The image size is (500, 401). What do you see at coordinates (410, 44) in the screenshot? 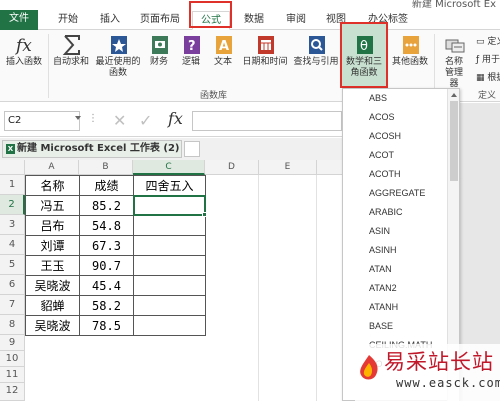
I see `more-book-icon` at bounding box center [410, 44].